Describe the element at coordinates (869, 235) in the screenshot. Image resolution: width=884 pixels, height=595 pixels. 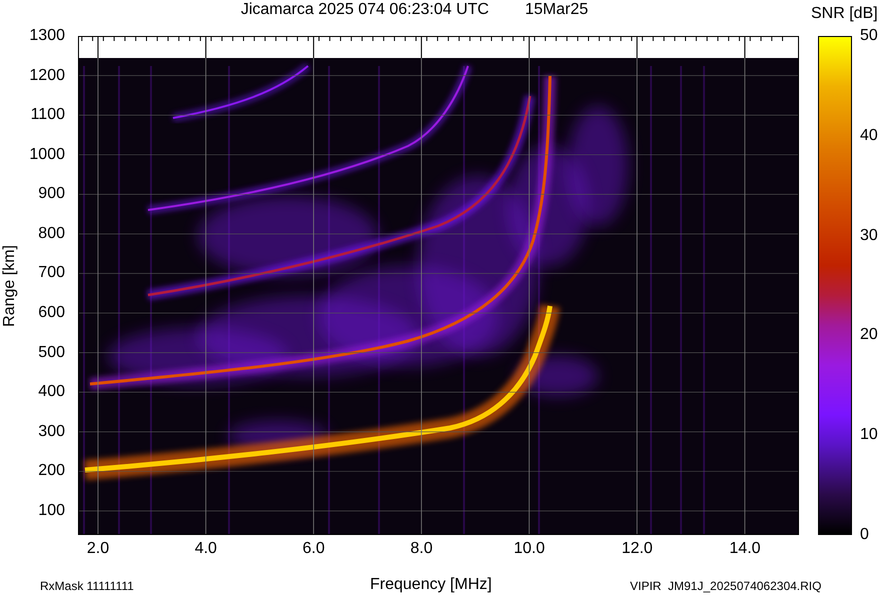
I see `colorbar-tick-label: 30` at that location.